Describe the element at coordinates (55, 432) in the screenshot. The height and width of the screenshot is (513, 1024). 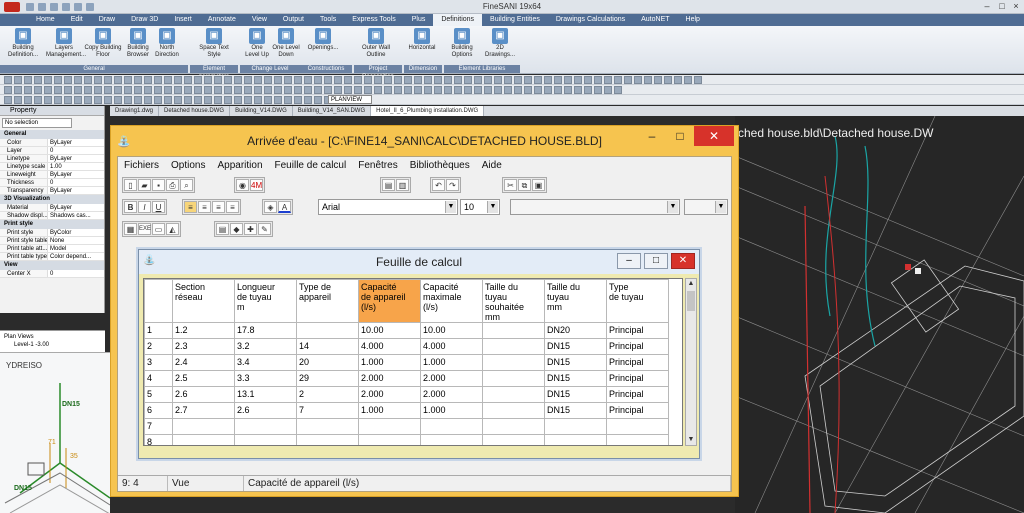
I see `left-viewport: YDREISO DN15 DN15 71 35` at that location.